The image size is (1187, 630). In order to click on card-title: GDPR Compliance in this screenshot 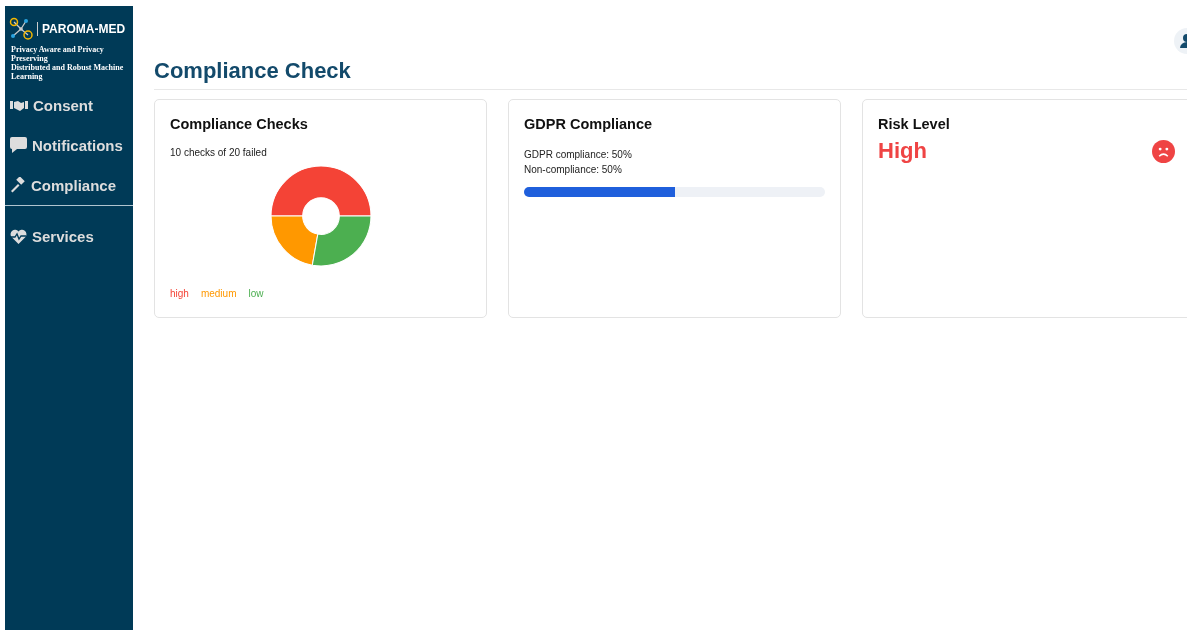, I will do `click(589, 124)`.